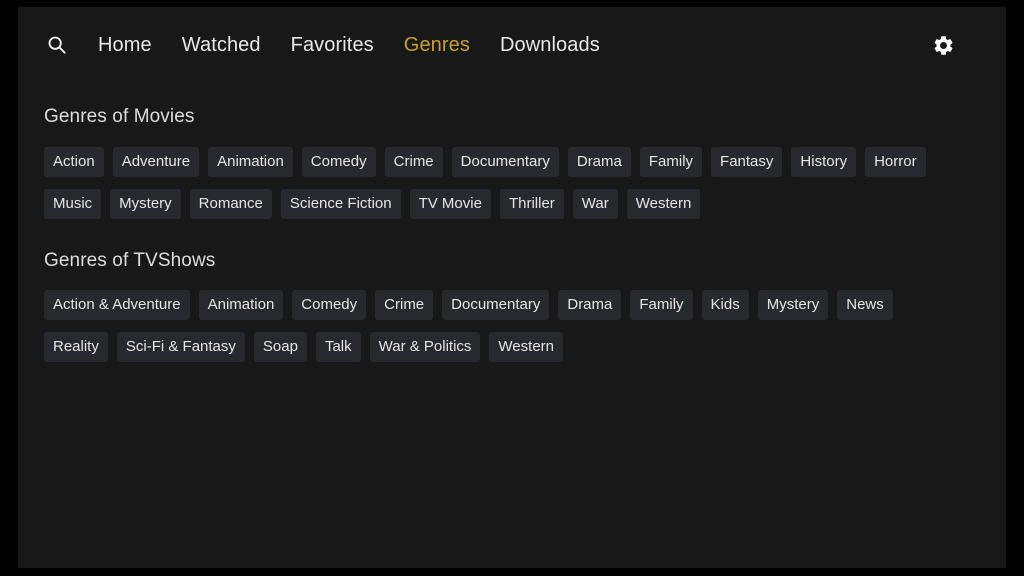 This screenshot has width=1024, height=576. What do you see at coordinates (450, 204) in the screenshot?
I see `genre-chip: TV Movie` at bounding box center [450, 204].